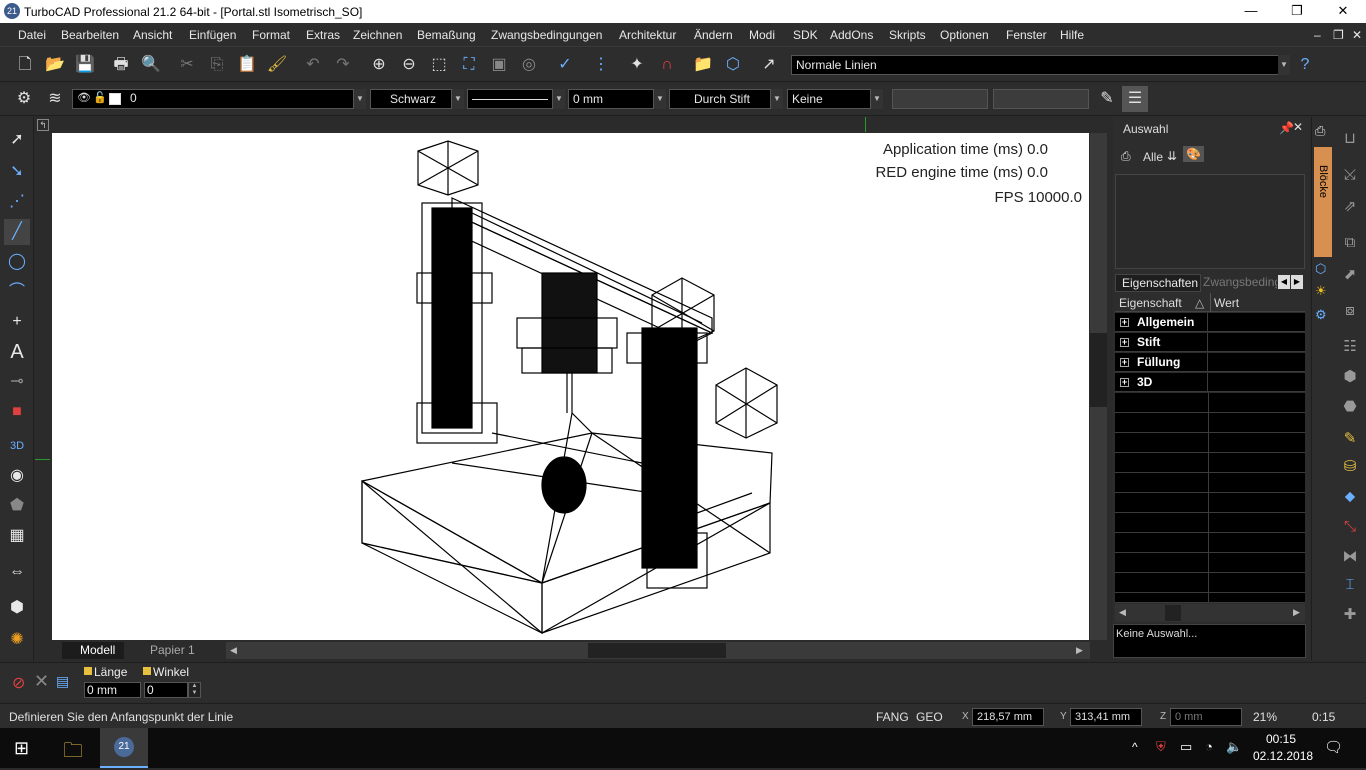 Image resolution: width=1366 pixels, height=770 pixels. What do you see at coordinates (510, 99) in the screenshot?
I see `line-type-combo` at bounding box center [510, 99].